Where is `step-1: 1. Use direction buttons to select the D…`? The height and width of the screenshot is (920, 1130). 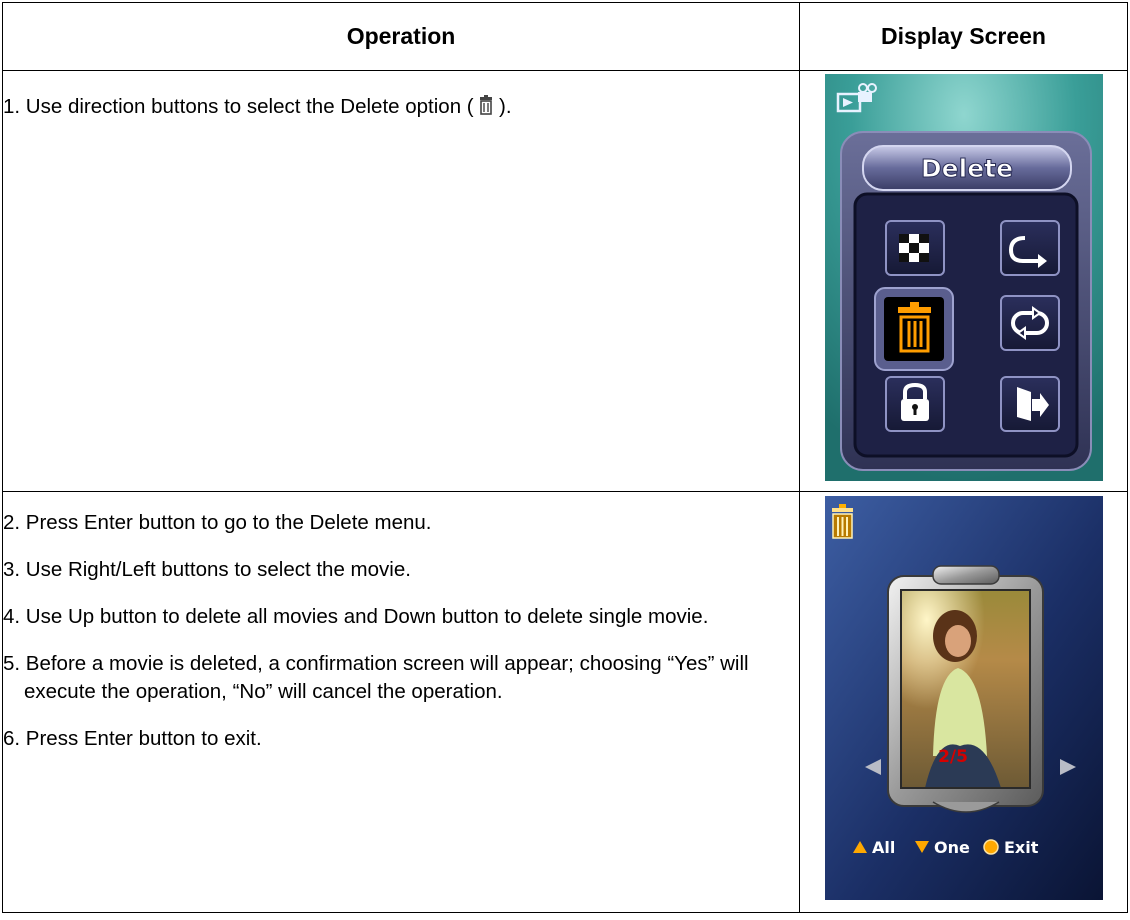
step-1: 1. Use direction buttons to select the D… is located at coordinates (401, 107).